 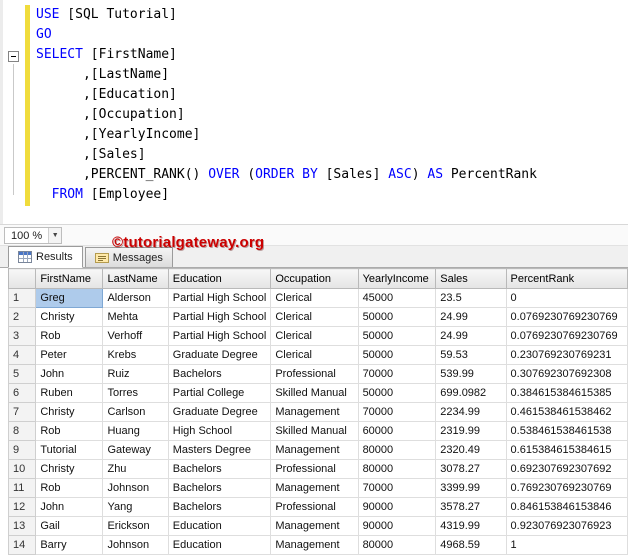 What do you see at coordinates (22, 488) in the screenshot?
I see `row-header: 11` at bounding box center [22, 488].